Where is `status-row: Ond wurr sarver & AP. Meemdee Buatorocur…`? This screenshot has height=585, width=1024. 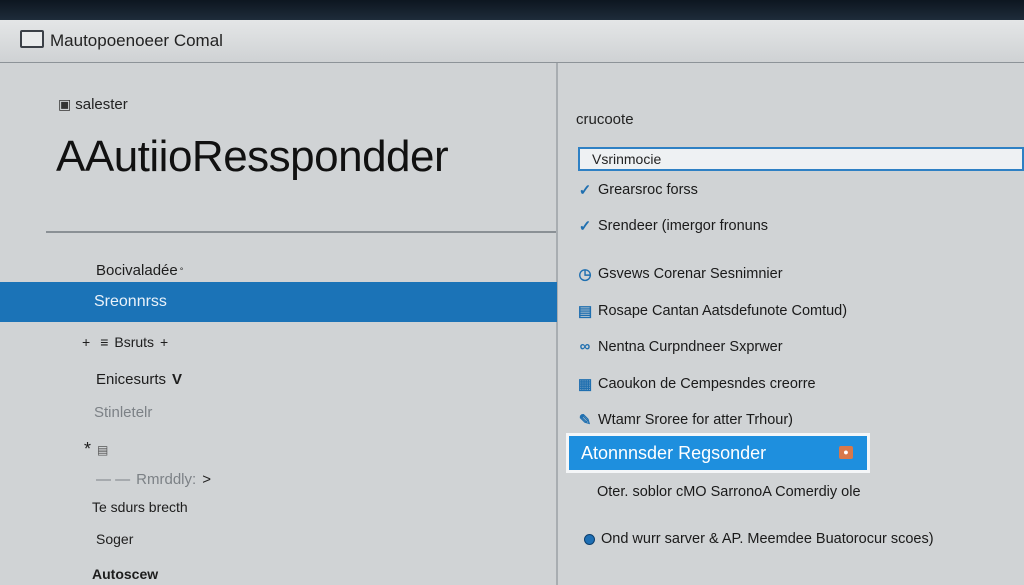 status-row: Ond wurr sarver & AP. Meemdee Buatorocur… is located at coordinates (759, 539).